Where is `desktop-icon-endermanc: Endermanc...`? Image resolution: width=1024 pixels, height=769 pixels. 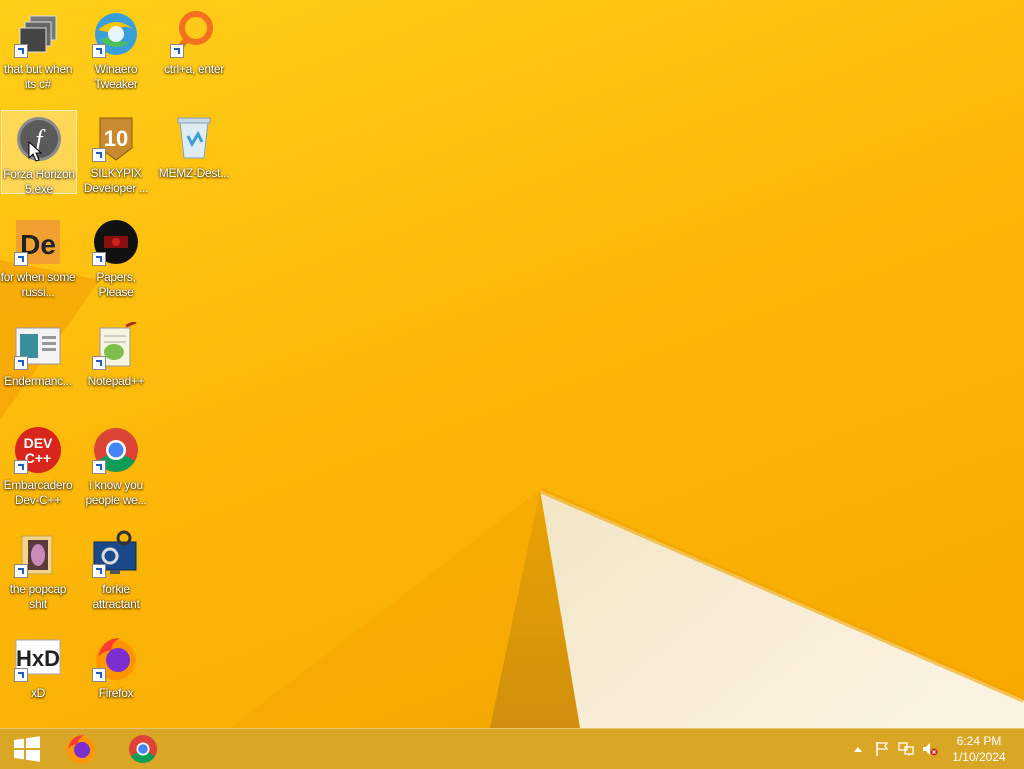
desktop-icon-endermanc: Endermanc... is located at coordinates (38, 366).